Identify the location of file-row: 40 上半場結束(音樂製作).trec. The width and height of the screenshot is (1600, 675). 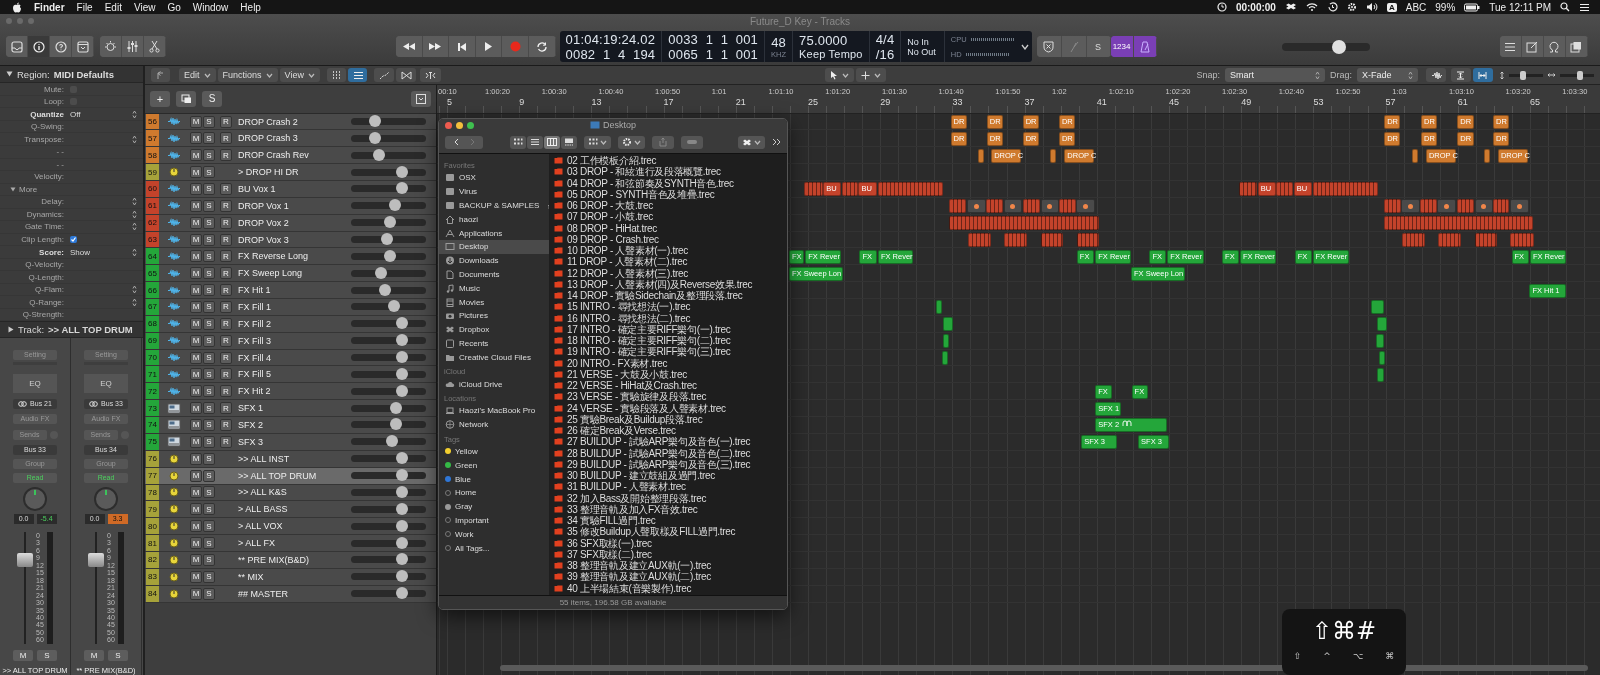
(668, 588).